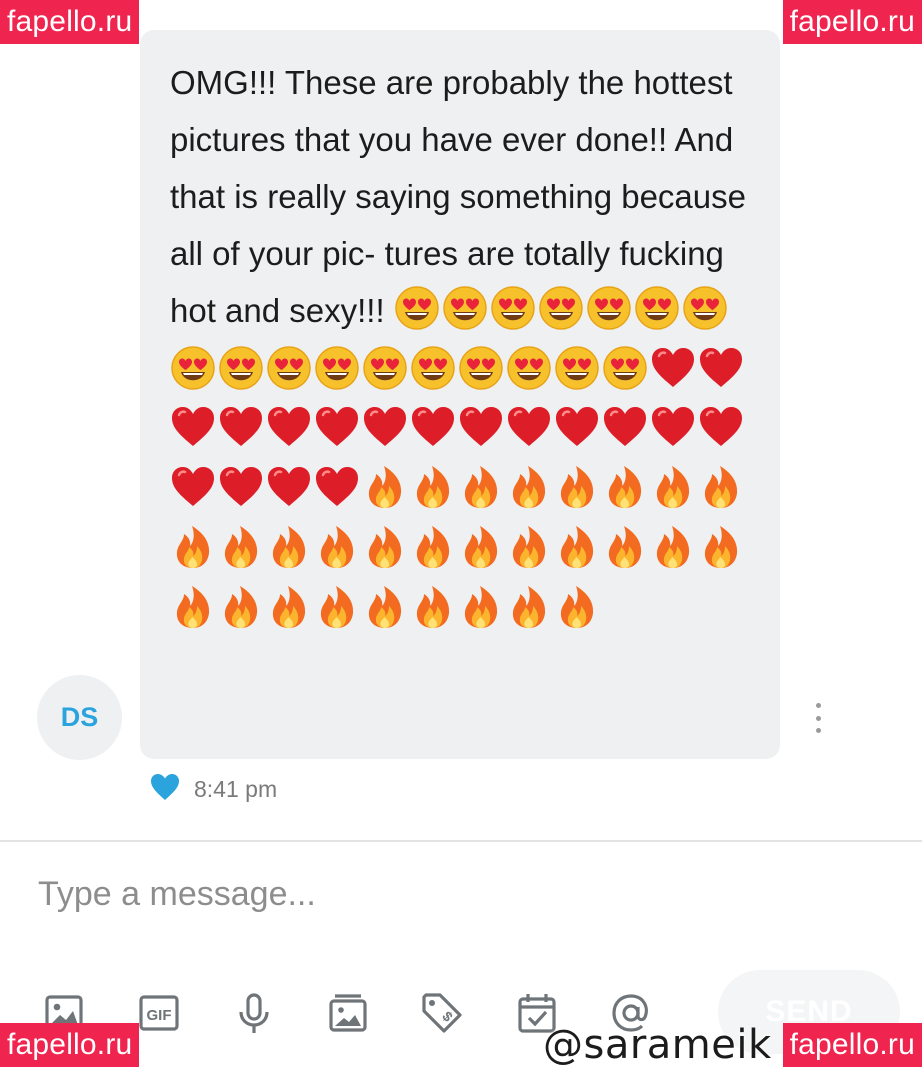  I want to click on gallery-icon, so click(348, 1013).